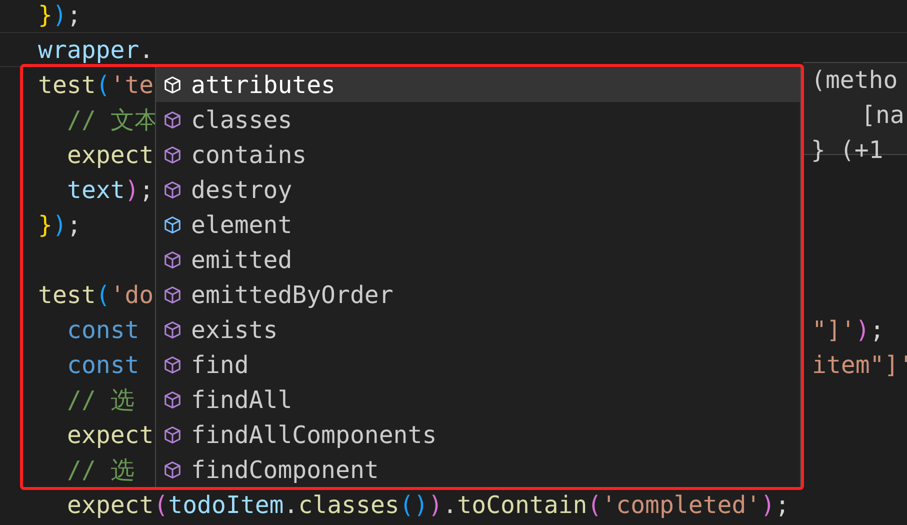  Describe the element at coordinates (478, 329) in the screenshot. I see `suggestion-item: exists` at that location.